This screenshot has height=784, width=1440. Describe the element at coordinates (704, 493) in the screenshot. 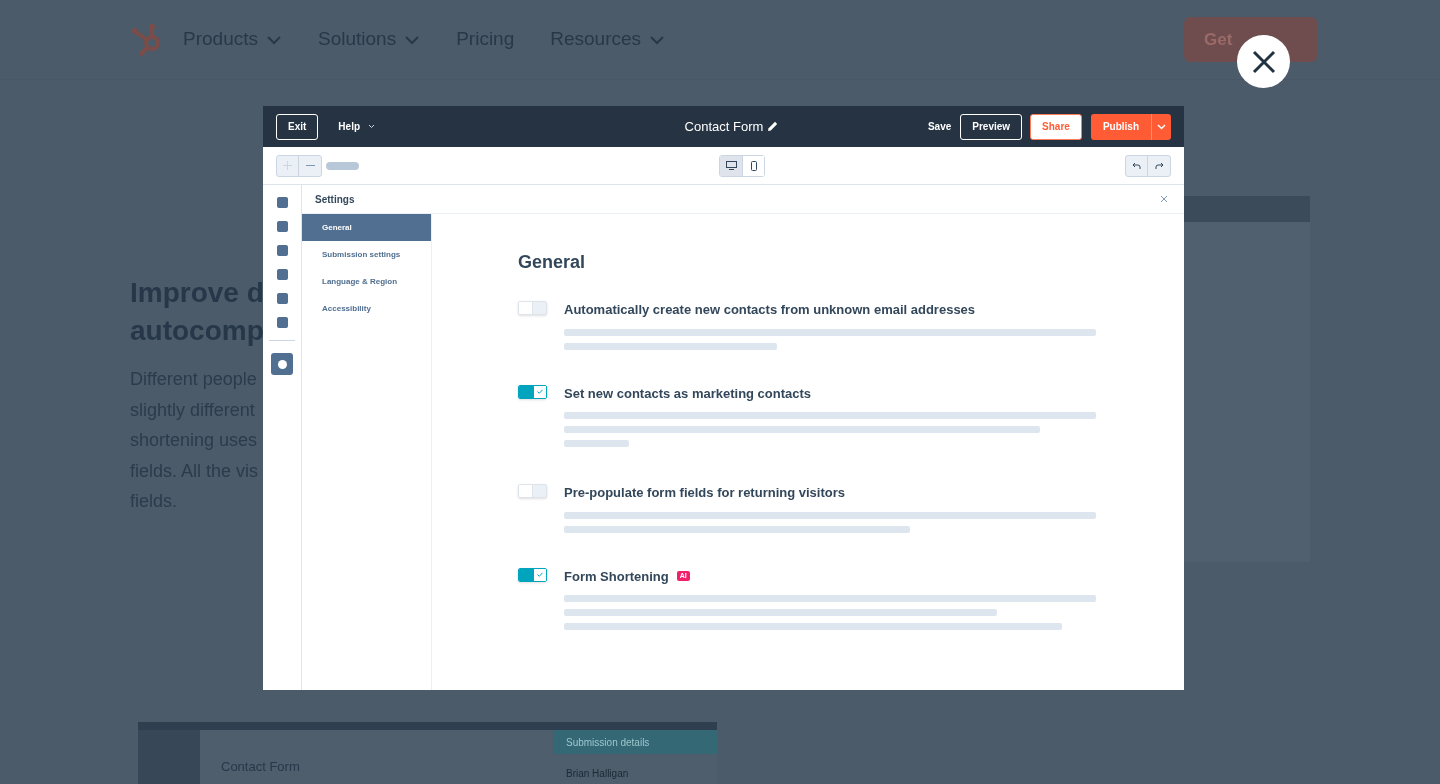

I see `option-label: Pre-populate form fields for returning visitors` at that location.